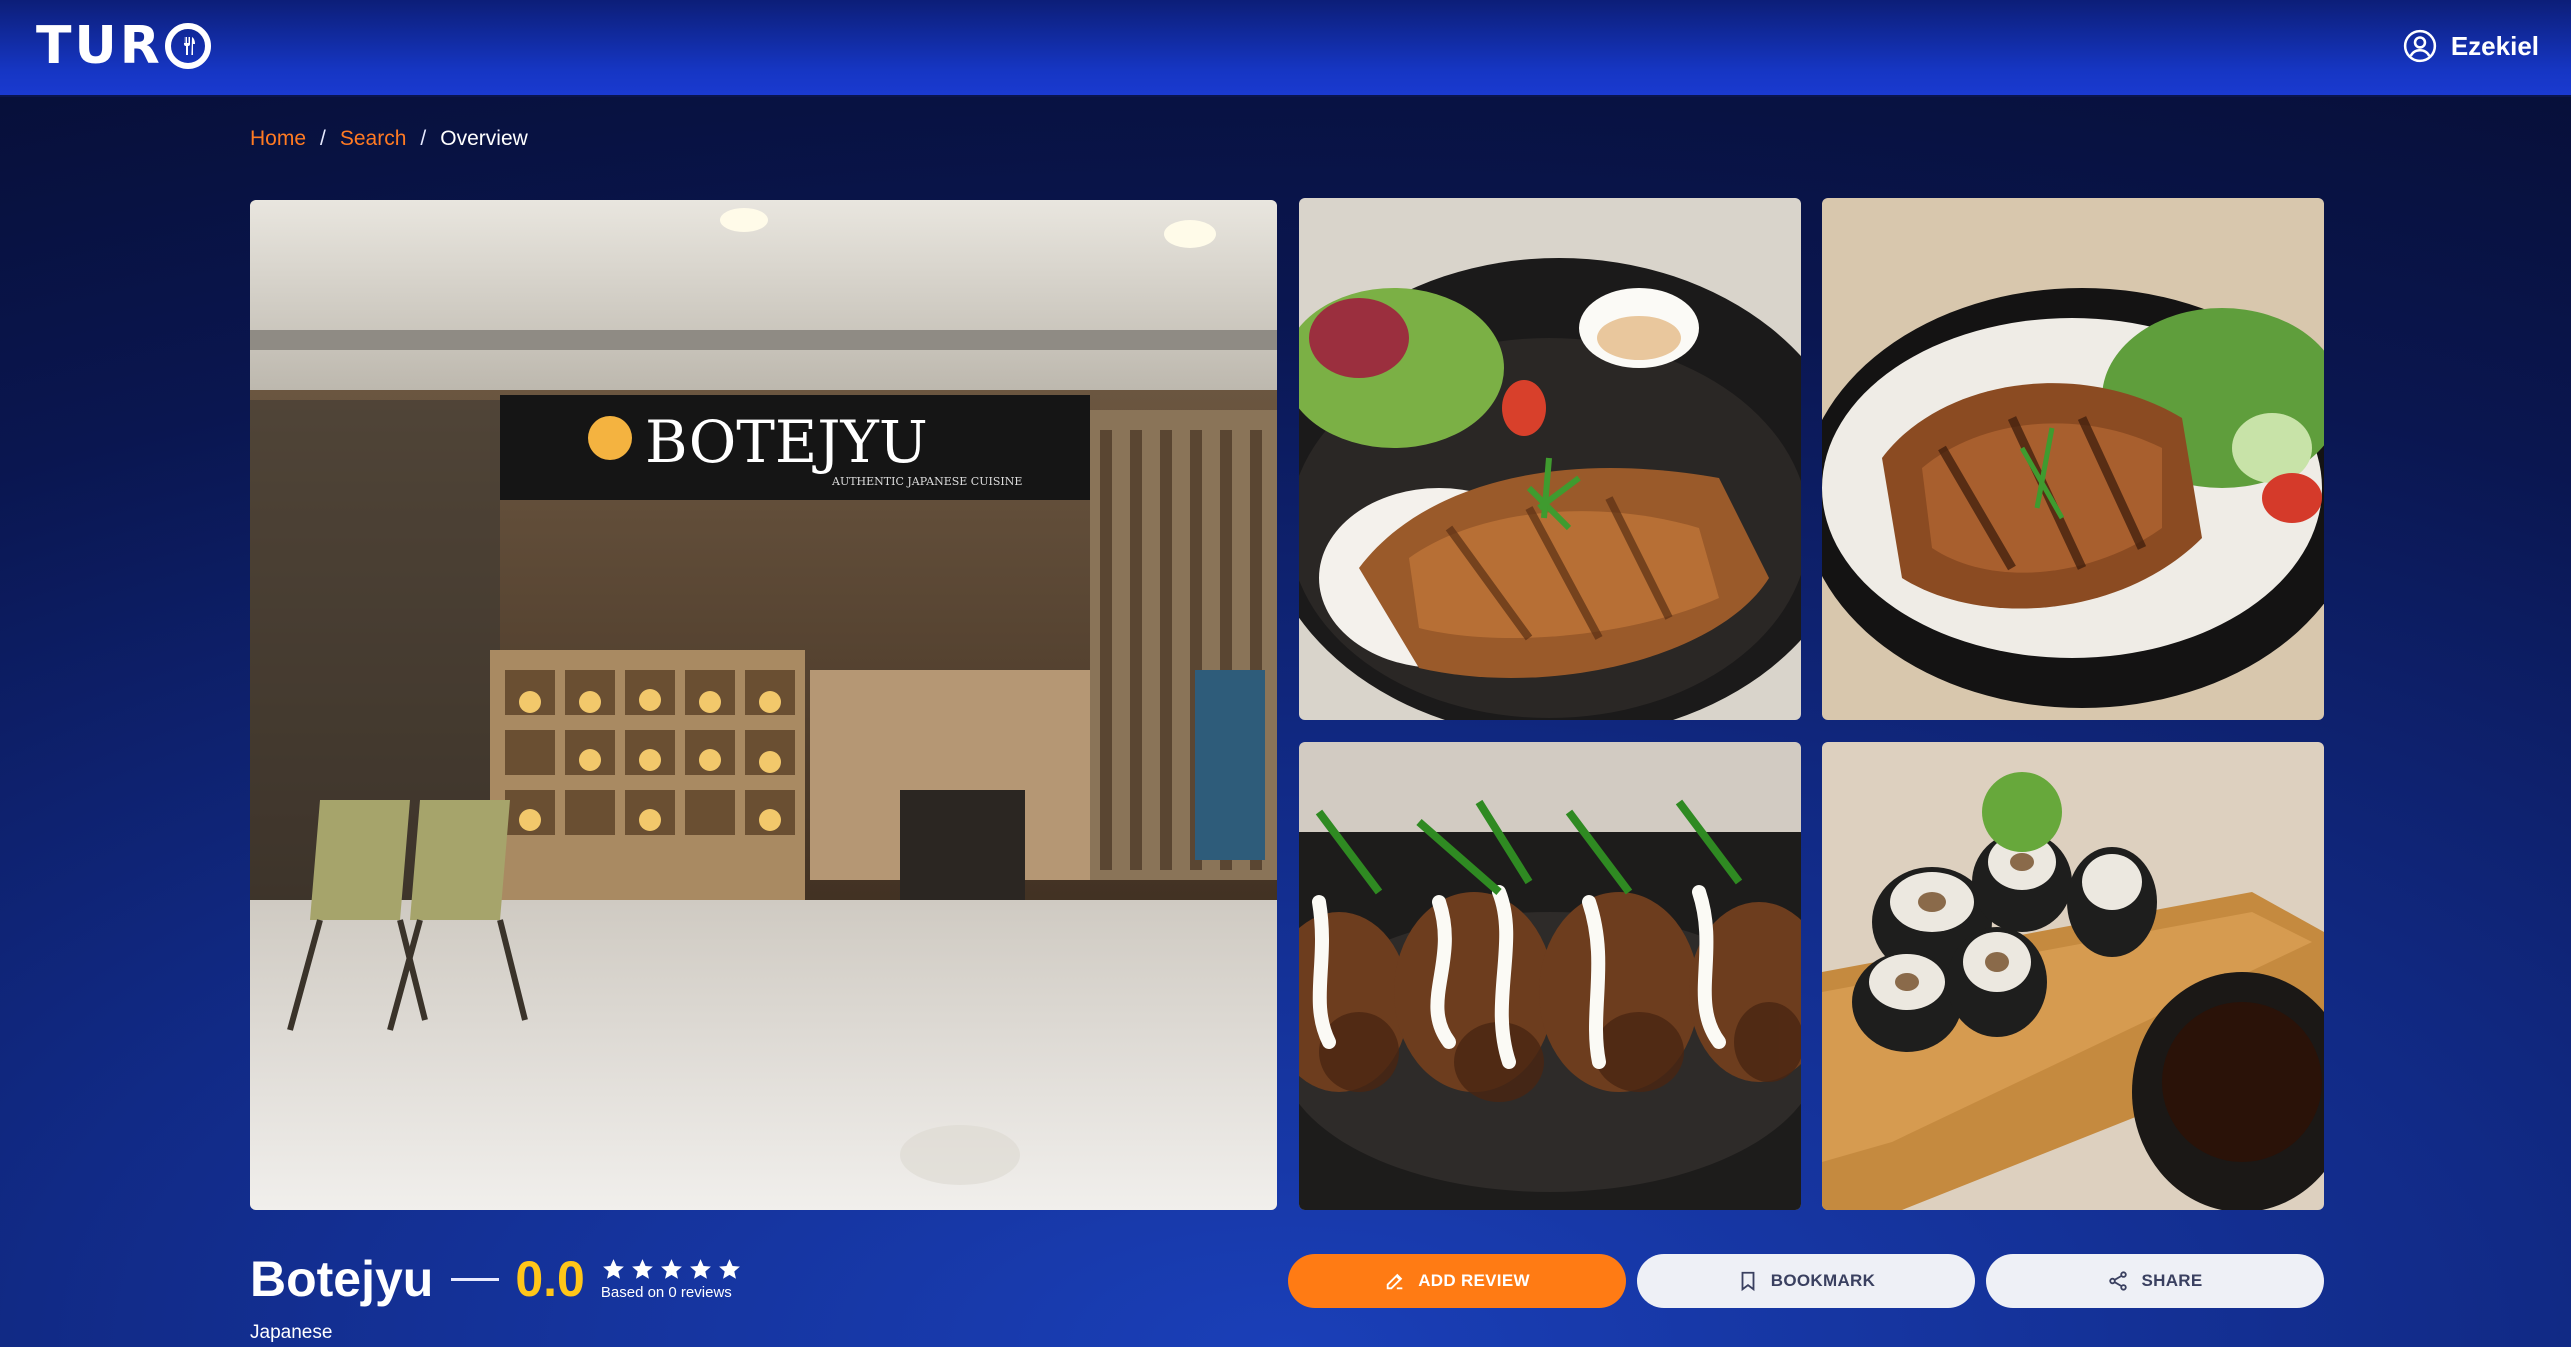 This screenshot has width=2571, height=1347. What do you see at coordinates (278, 139) in the screenshot?
I see `breadcrumb-home: Home` at bounding box center [278, 139].